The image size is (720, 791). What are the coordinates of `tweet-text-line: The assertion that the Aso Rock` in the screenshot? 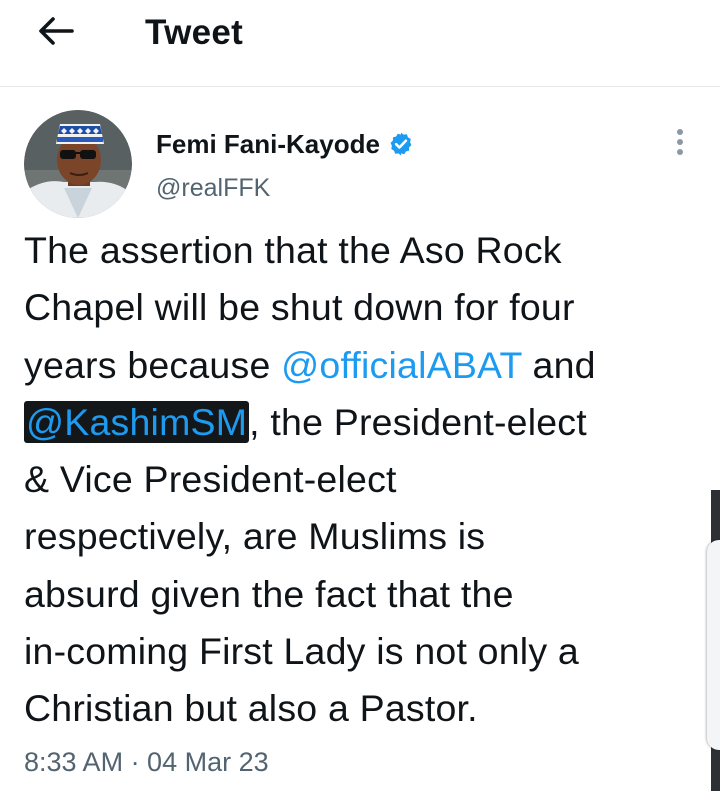 It's located at (293, 250).